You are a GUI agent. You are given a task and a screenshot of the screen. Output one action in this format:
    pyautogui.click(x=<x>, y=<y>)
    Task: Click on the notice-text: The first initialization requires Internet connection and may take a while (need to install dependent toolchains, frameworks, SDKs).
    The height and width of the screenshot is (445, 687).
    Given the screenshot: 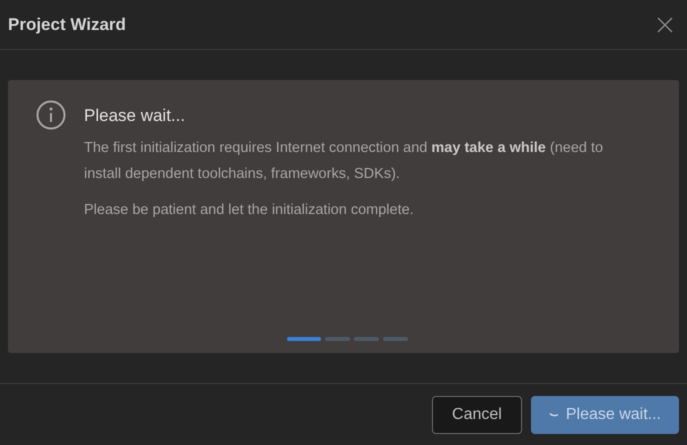 What is the action you would take?
    pyautogui.click(x=344, y=161)
    